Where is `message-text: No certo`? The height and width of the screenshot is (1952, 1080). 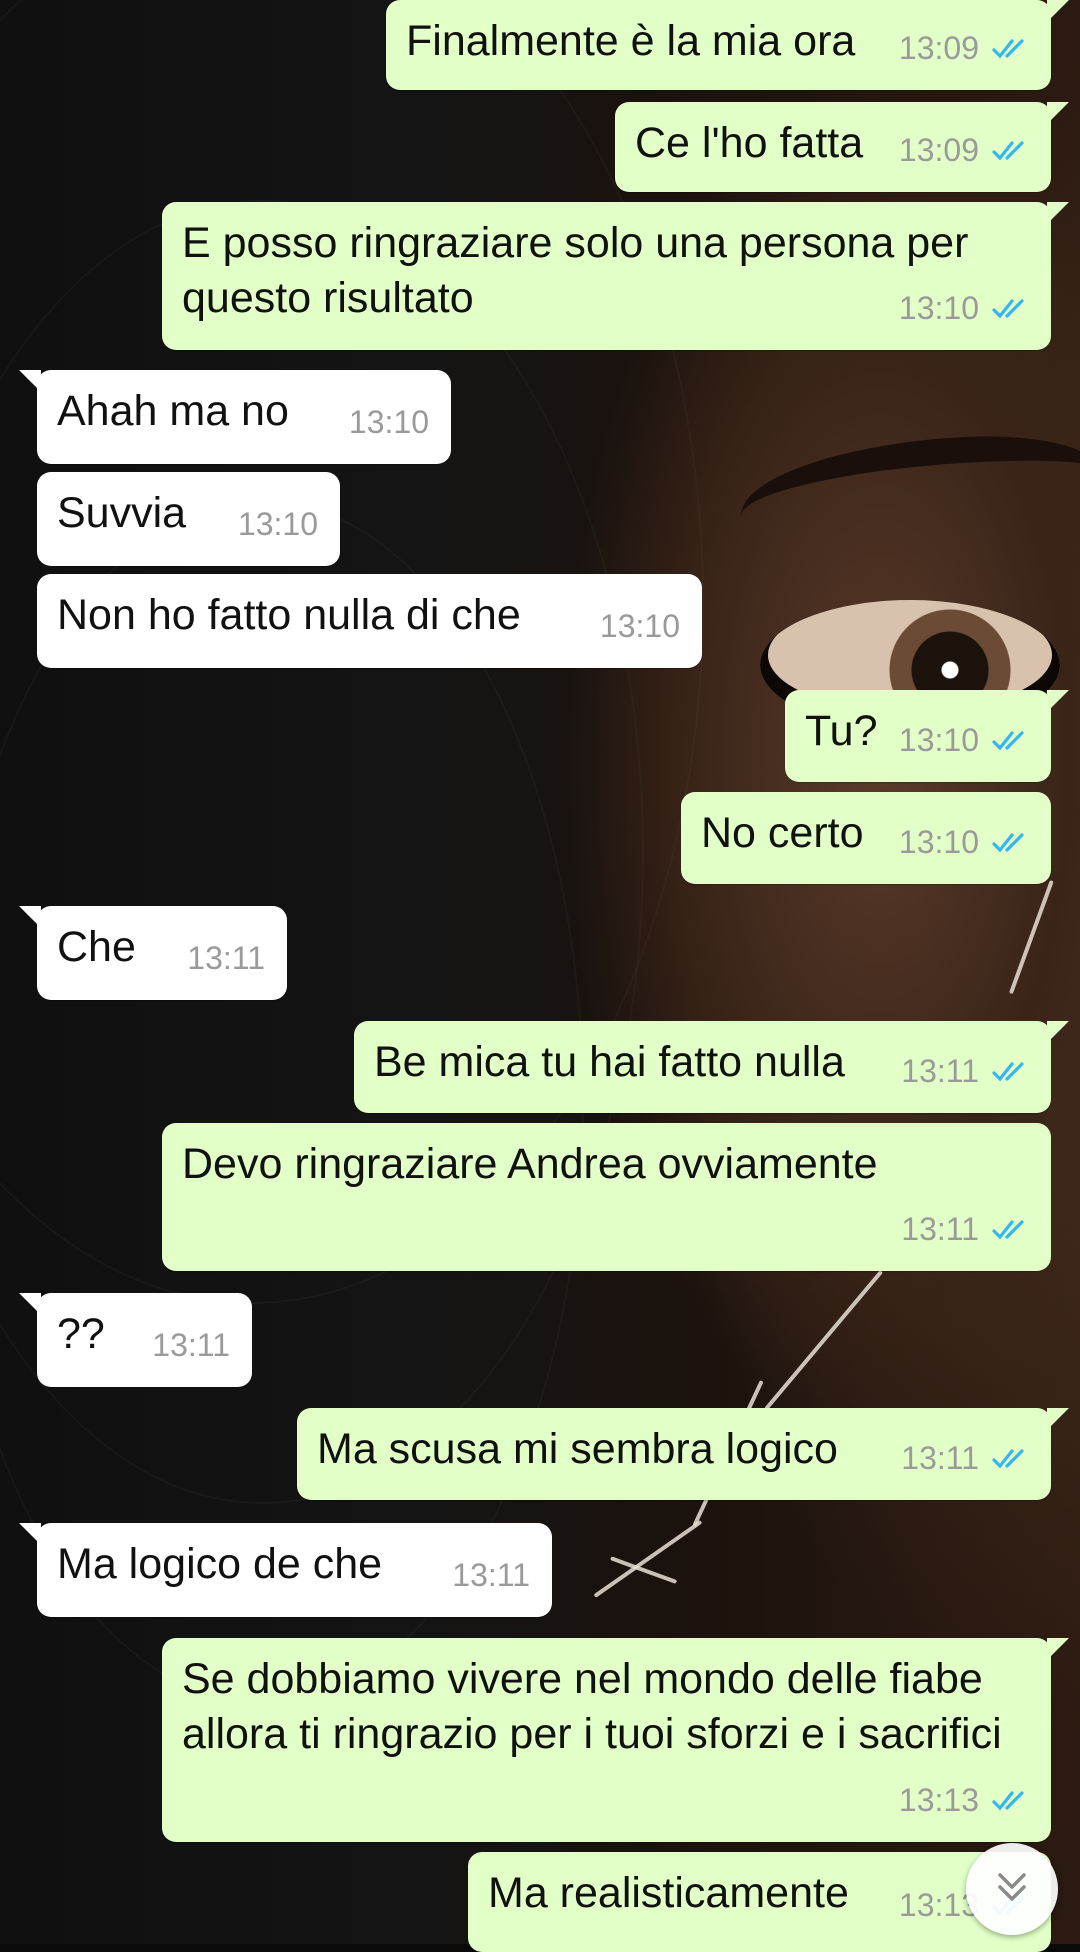 message-text: No certo is located at coordinates (782, 833).